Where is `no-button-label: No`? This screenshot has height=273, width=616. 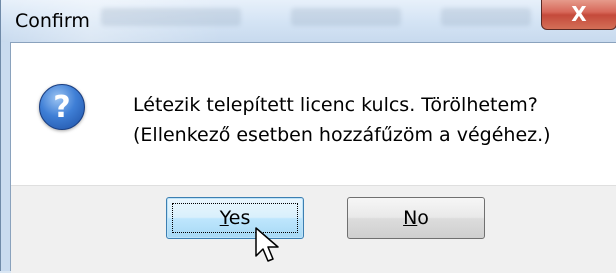 no-button-label: No is located at coordinates (416, 218).